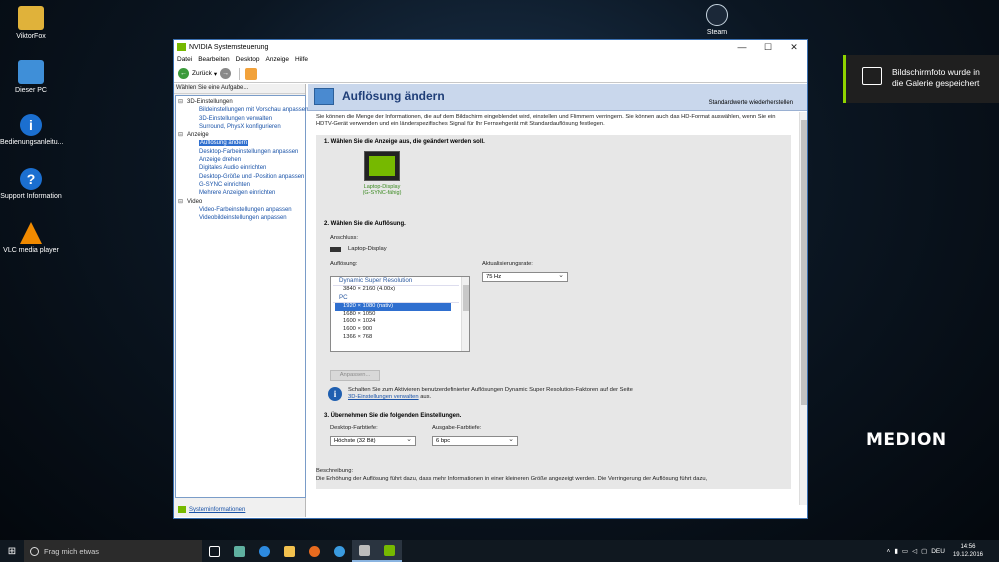 This screenshot has width=999, height=562. I want to click on file-explorer-icon, so click(289, 551).